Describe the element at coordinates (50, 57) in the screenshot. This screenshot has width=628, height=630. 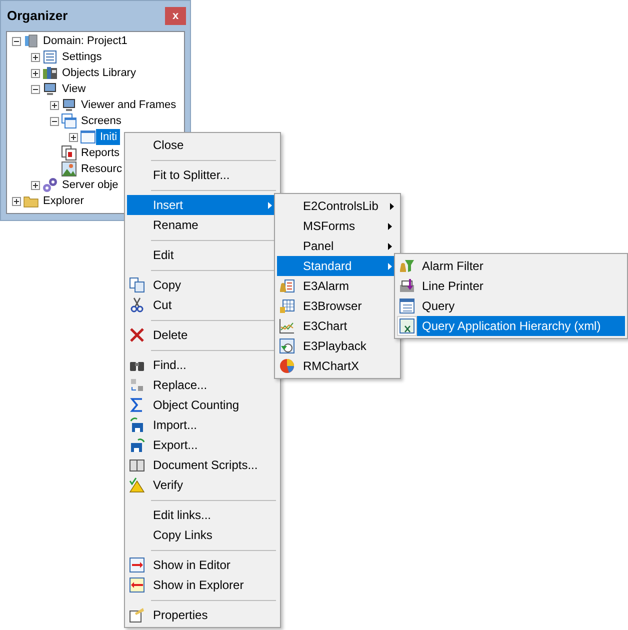
I see `list-icon` at that location.